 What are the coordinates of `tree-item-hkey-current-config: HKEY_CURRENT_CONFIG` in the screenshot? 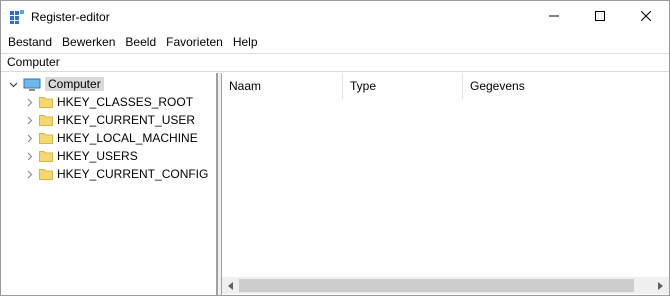 It's located at (115, 174).